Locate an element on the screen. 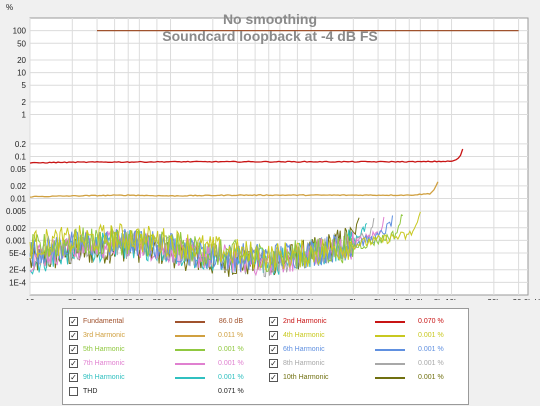 This screenshot has width=540, height=406. legend-label: Fundamental is located at coordinates (103, 321).